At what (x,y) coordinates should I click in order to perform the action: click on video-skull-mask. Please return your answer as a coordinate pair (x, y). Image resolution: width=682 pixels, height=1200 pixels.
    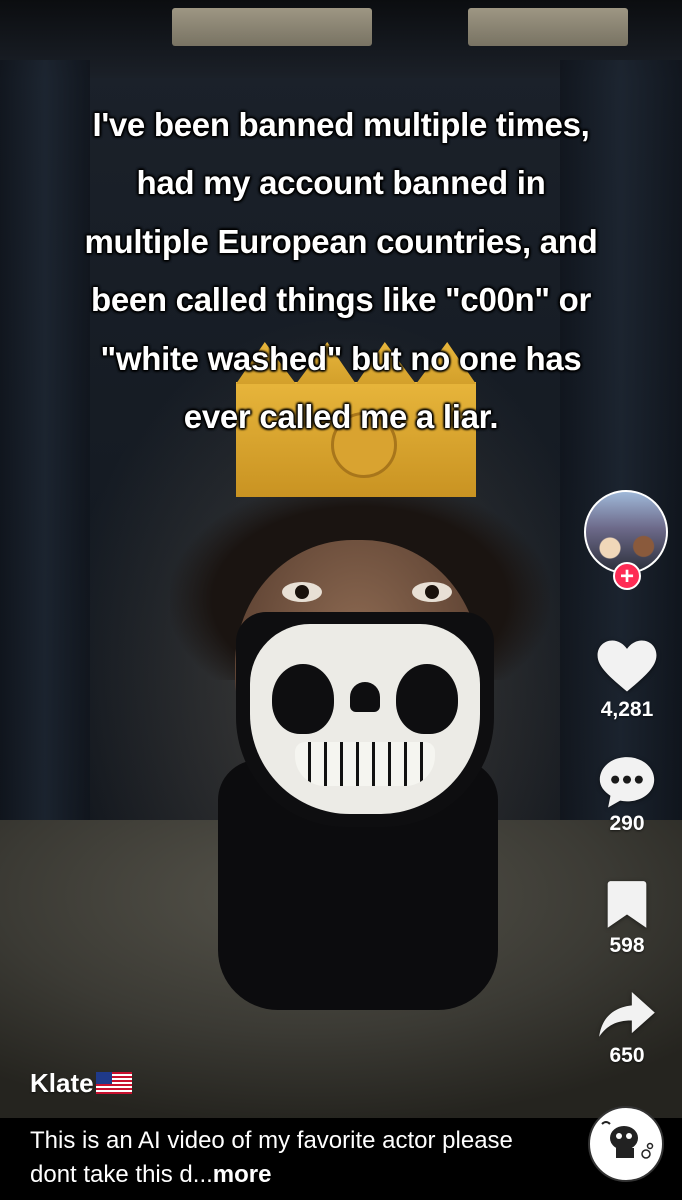
    Looking at the image, I should click on (365, 719).